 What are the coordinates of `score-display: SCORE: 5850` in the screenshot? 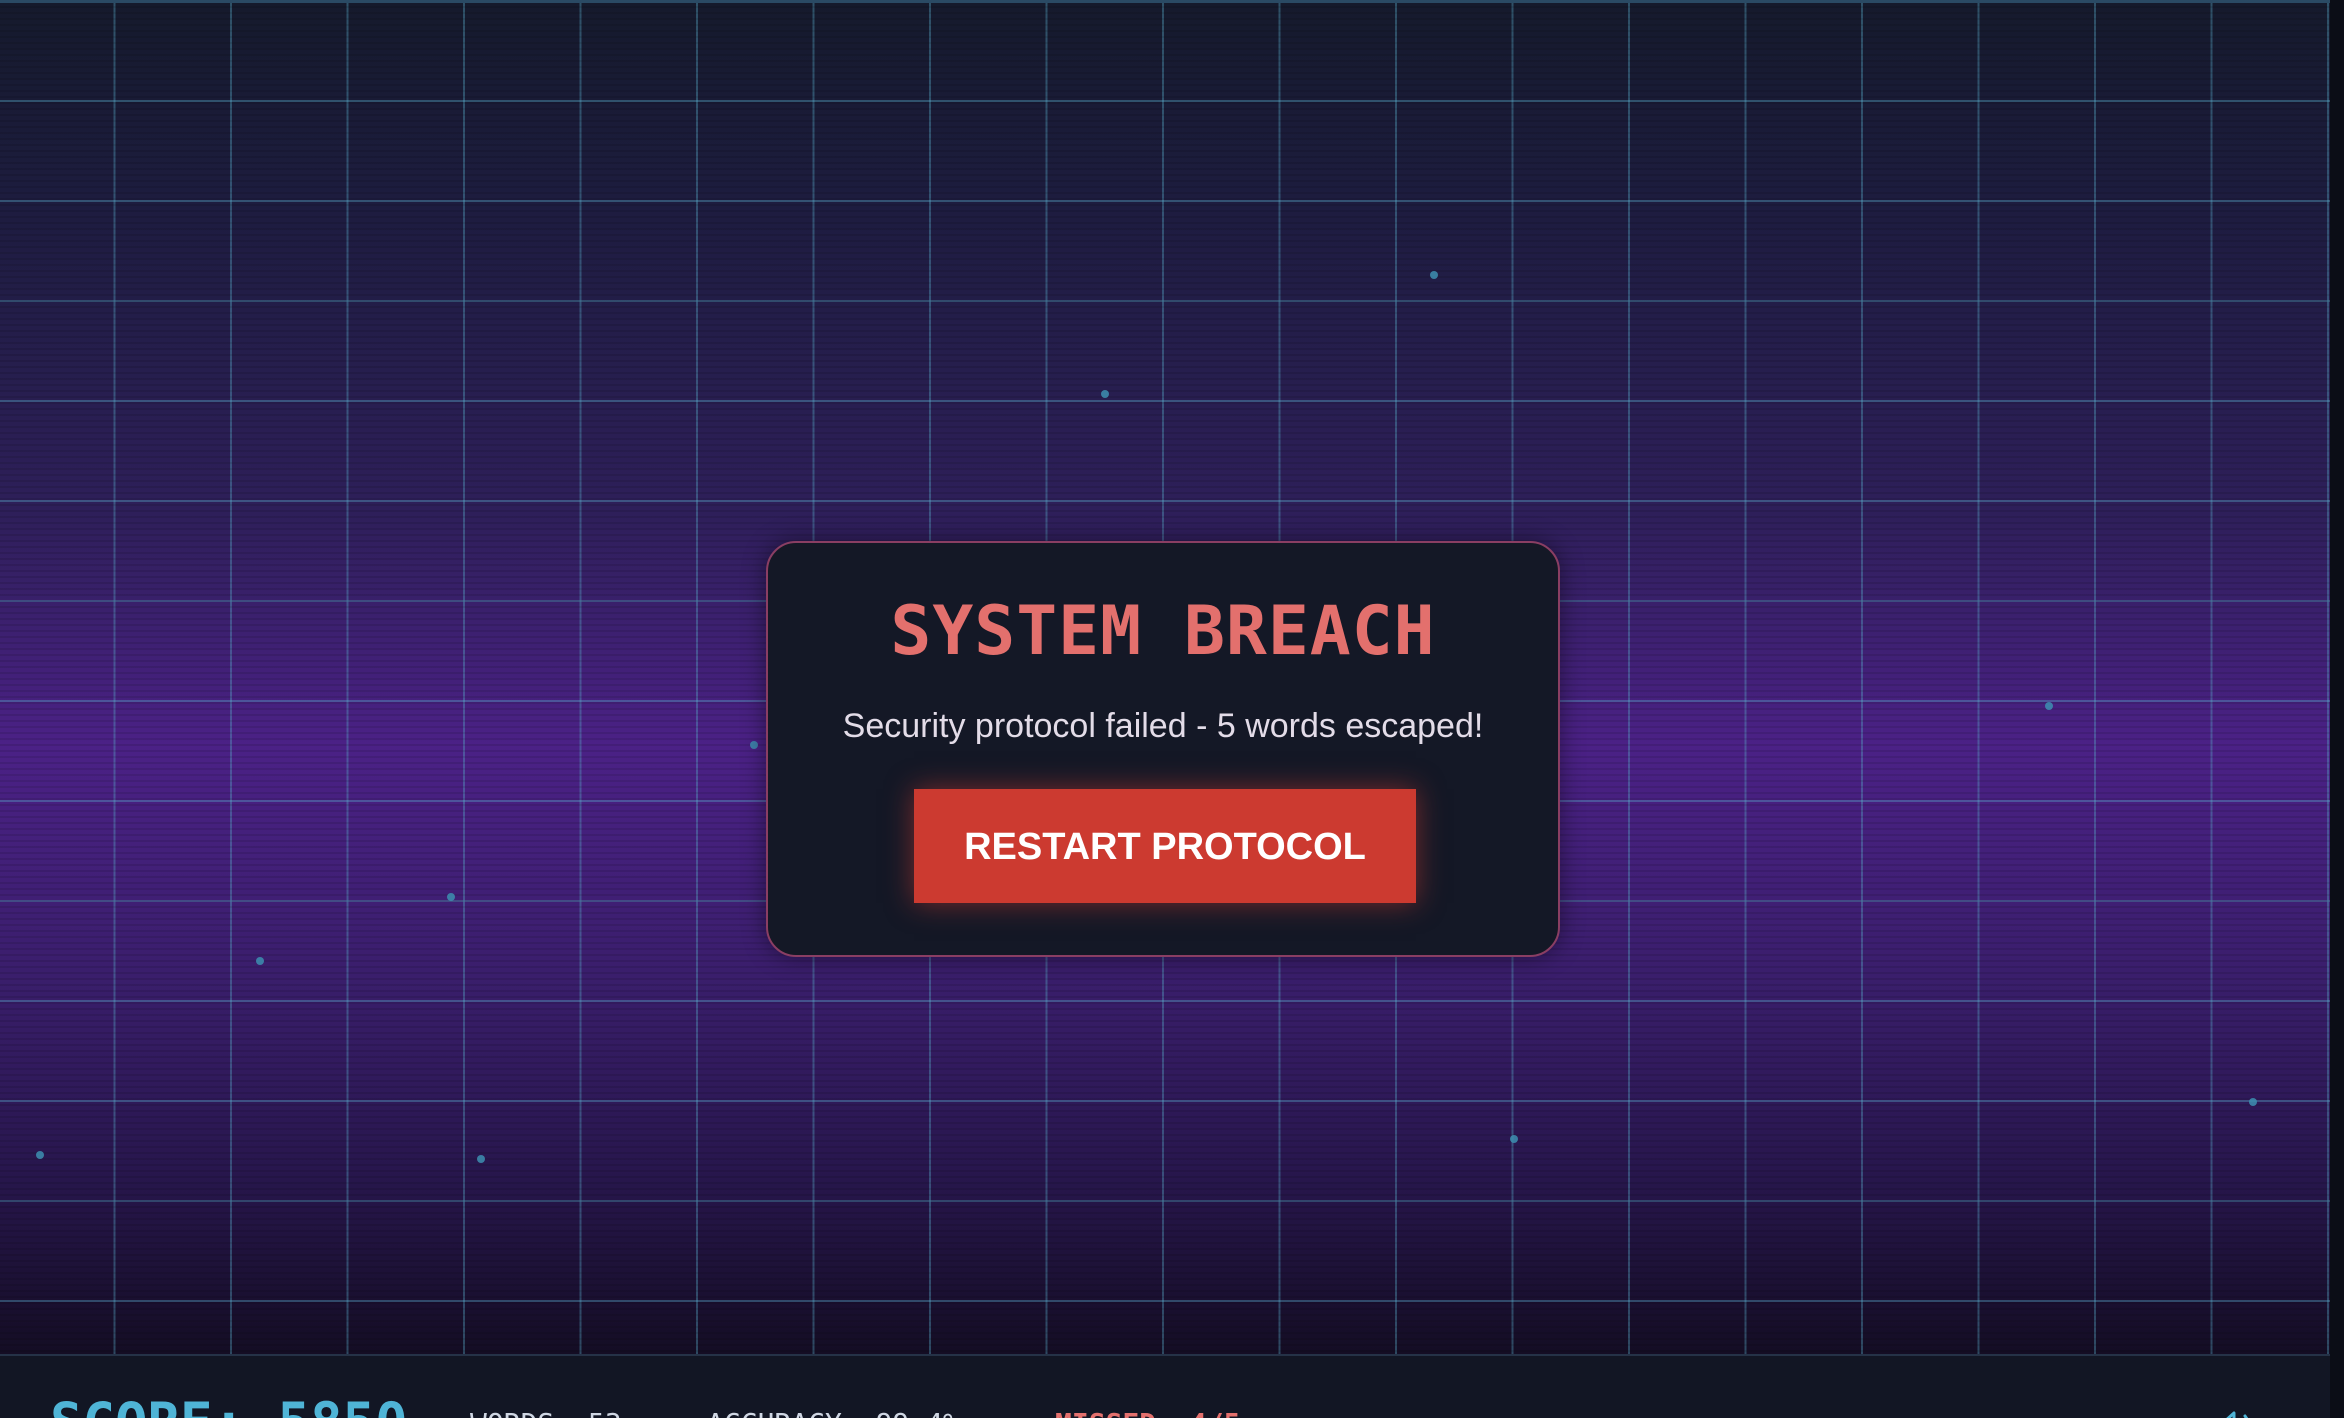 It's located at (229, 1407).